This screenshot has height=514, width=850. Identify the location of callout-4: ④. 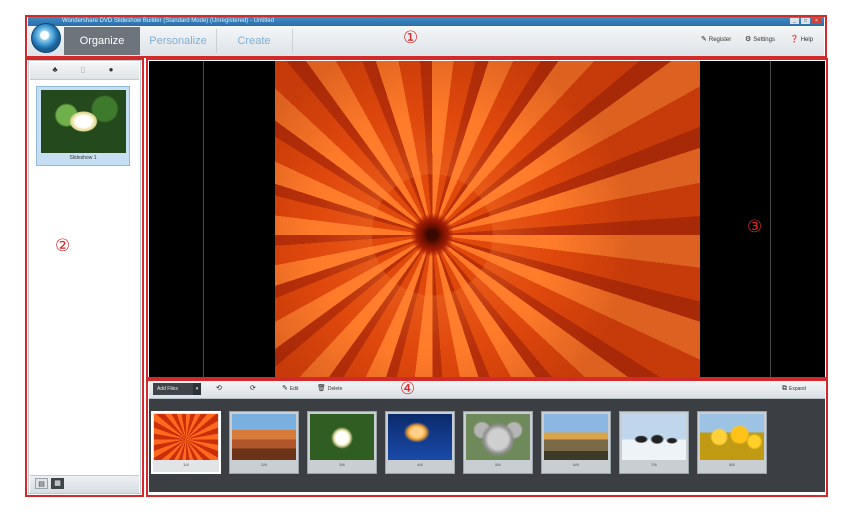
(408, 389).